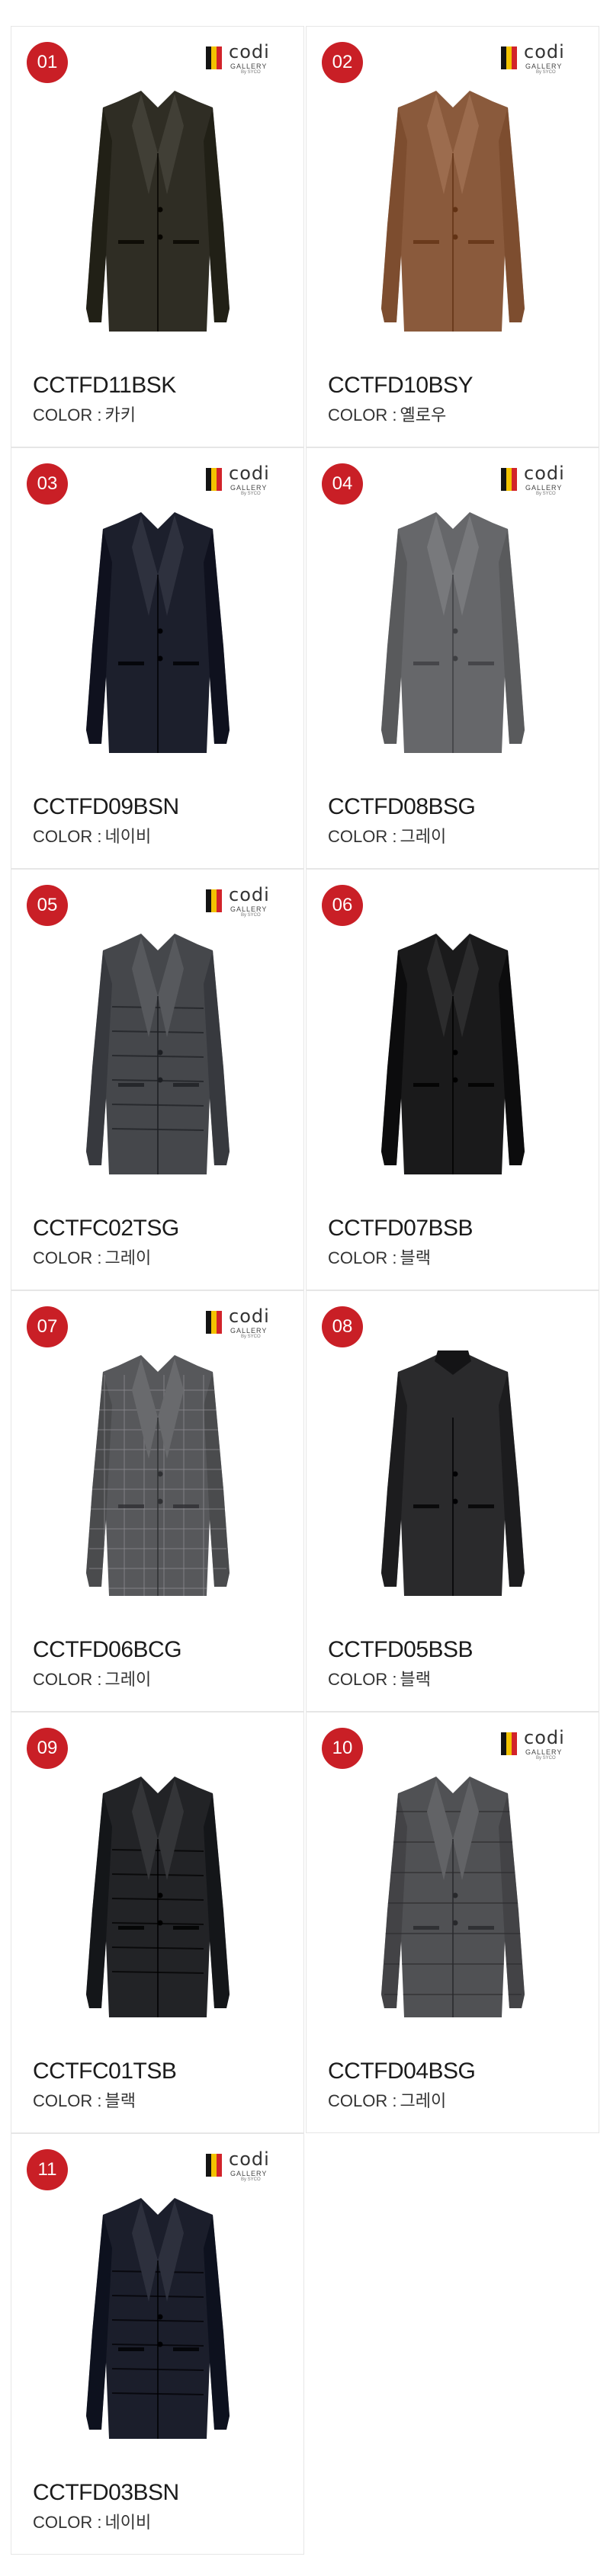 Image resolution: width=610 pixels, height=2576 pixels. What do you see at coordinates (402, 806) in the screenshot?
I see `product-code: CCTFD08BSG` at bounding box center [402, 806].